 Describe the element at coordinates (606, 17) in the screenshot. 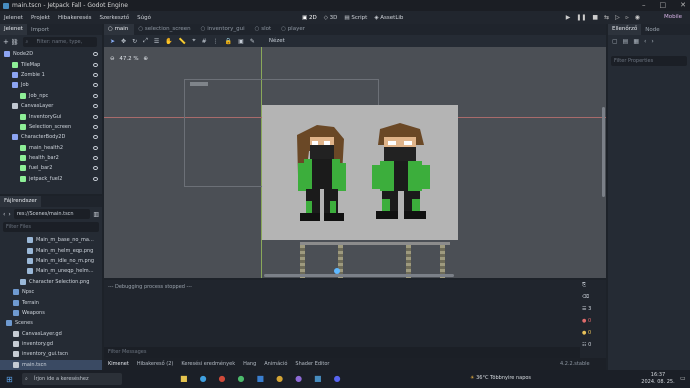

I see `remote-debug-icon: ⇆` at that location.